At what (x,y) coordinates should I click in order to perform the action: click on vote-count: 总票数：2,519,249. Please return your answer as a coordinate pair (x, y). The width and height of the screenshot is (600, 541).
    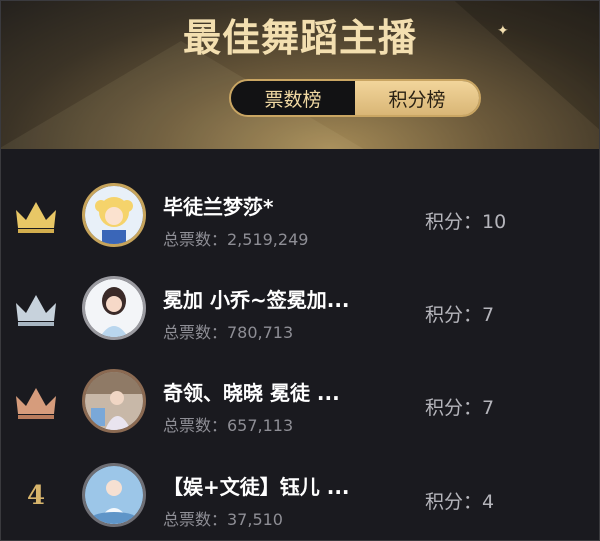
    Looking at the image, I should click on (236, 239).